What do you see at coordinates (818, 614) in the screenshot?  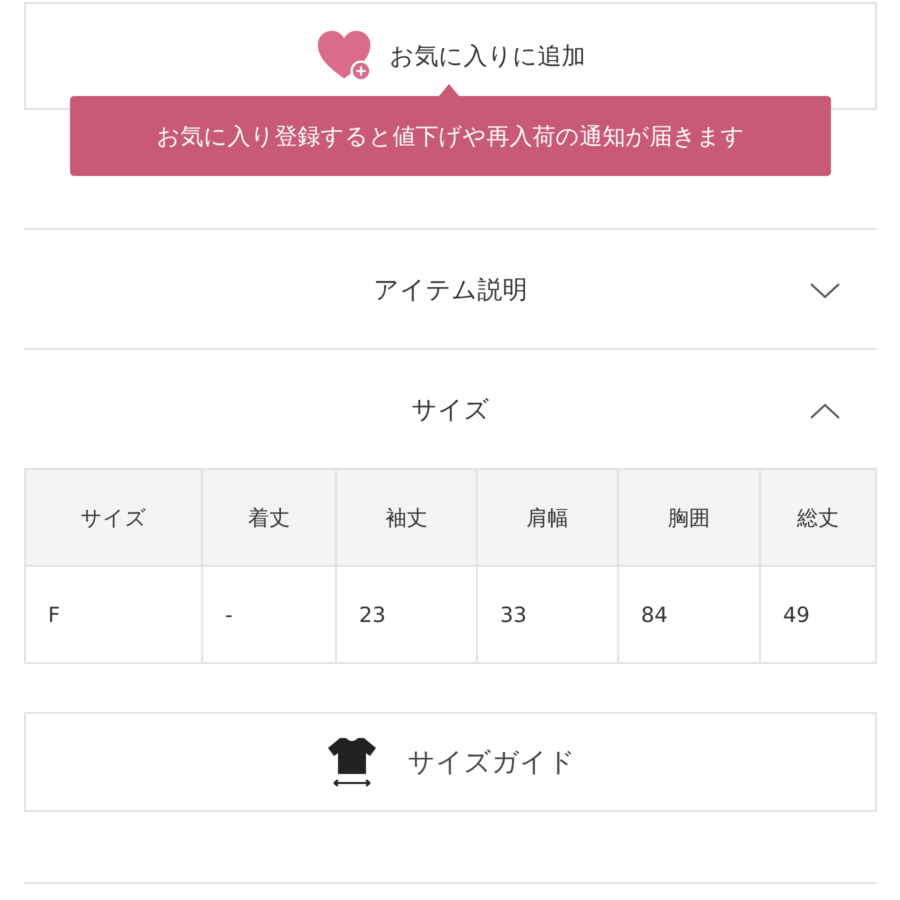 I see `table-cell: 49` at bounding box center [818, 614].